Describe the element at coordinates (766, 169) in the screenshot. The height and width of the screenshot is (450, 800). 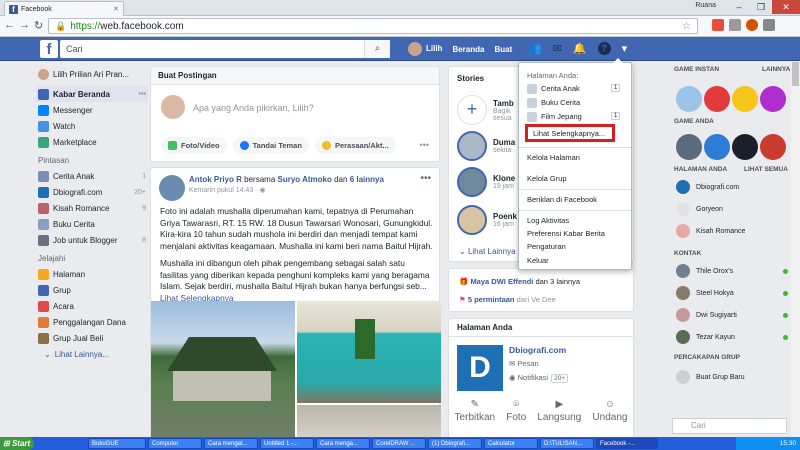
I see `see-all-link: LIHAT SEMUA` at that location.